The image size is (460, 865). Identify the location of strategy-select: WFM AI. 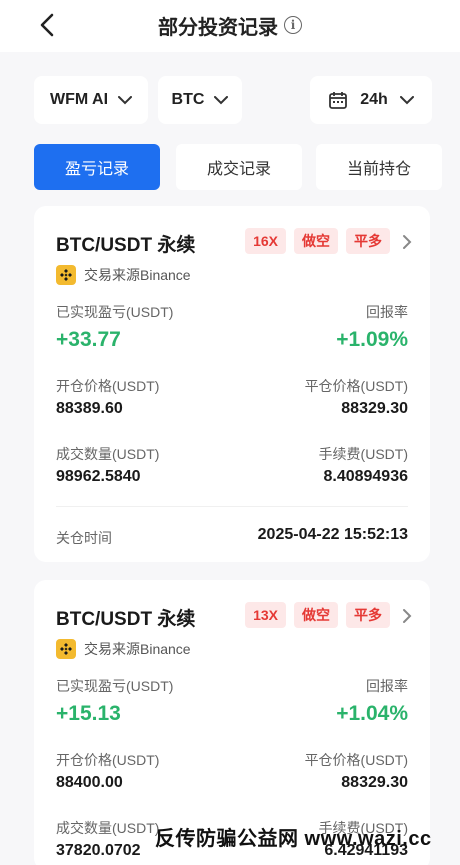
(91, 100).